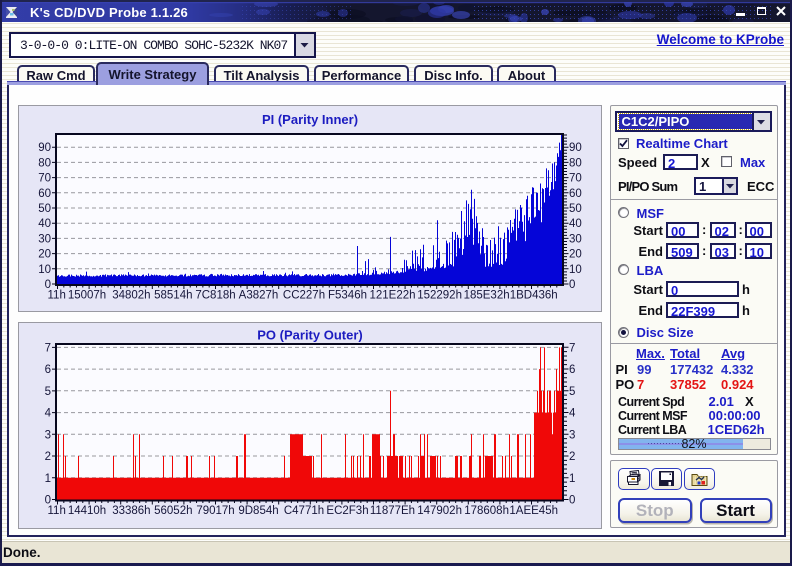  What do you see at coordinates (87, 296) in the screenshot?
I see `svg-text: 15007h` at bounding box center [87, 296].